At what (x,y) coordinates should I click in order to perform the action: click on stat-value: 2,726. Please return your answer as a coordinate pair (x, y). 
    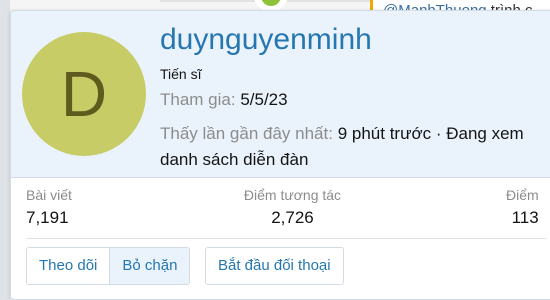
    Looking at the image, I should click on (292, 217).